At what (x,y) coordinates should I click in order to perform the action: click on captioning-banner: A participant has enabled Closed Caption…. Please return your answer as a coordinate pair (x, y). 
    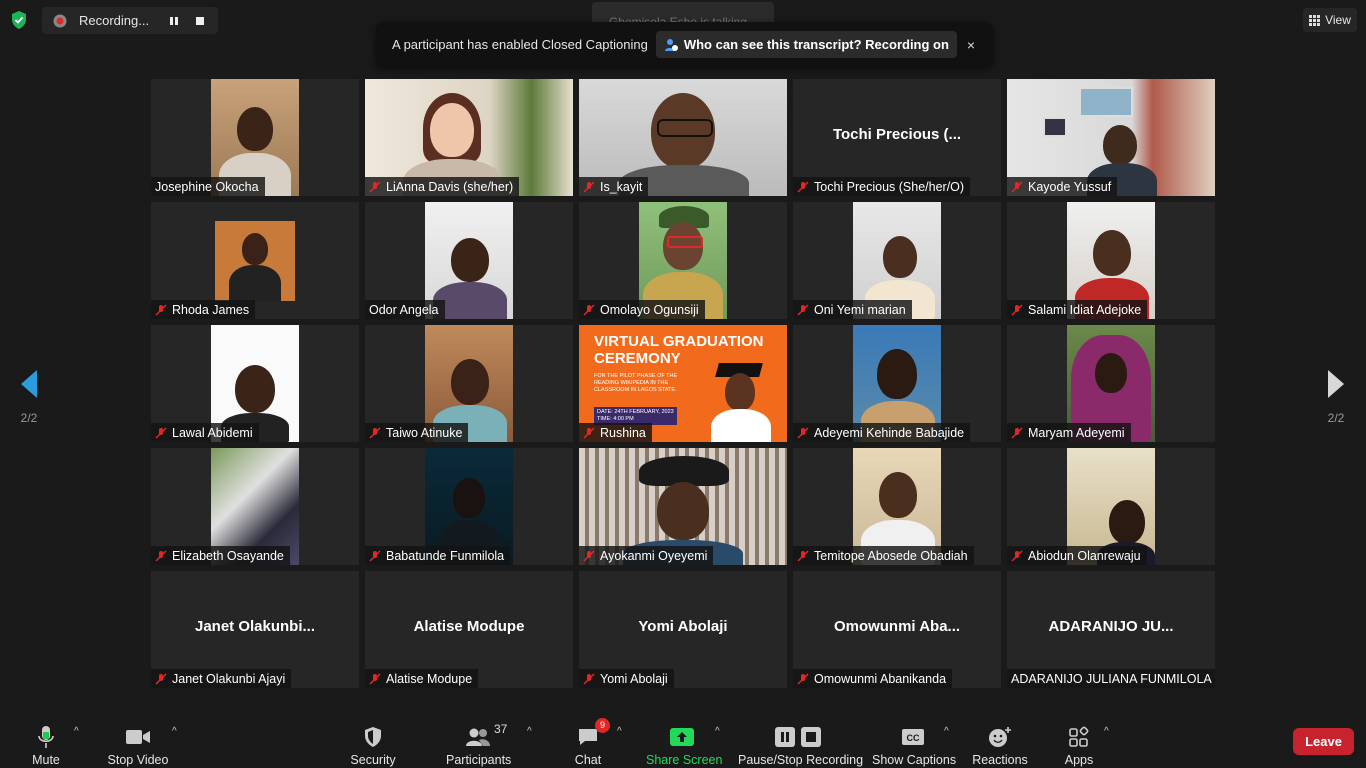
    Looking at the image, I should click on (684, 44).